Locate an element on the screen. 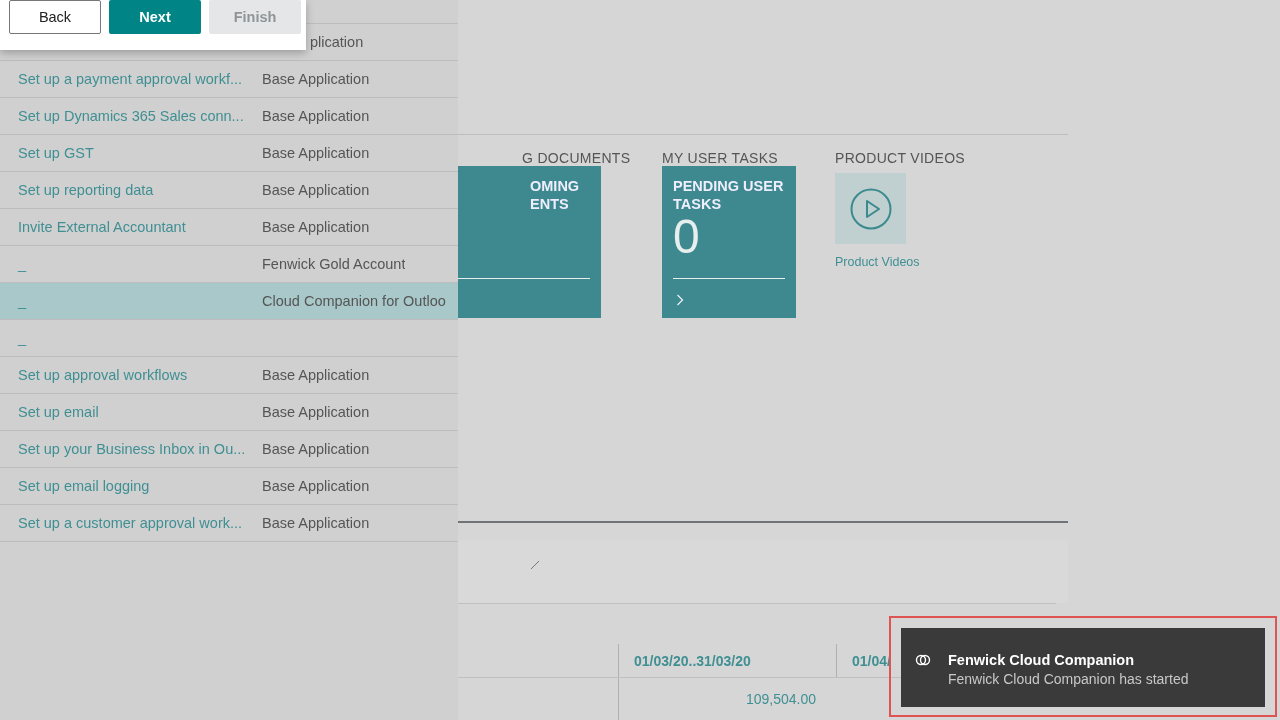 Image resolution: width=1280 pixels, height=720 pixels. setup-row: Set up Dynamics 365 Sales conn... Base Application is located at coordinates (229, 115).